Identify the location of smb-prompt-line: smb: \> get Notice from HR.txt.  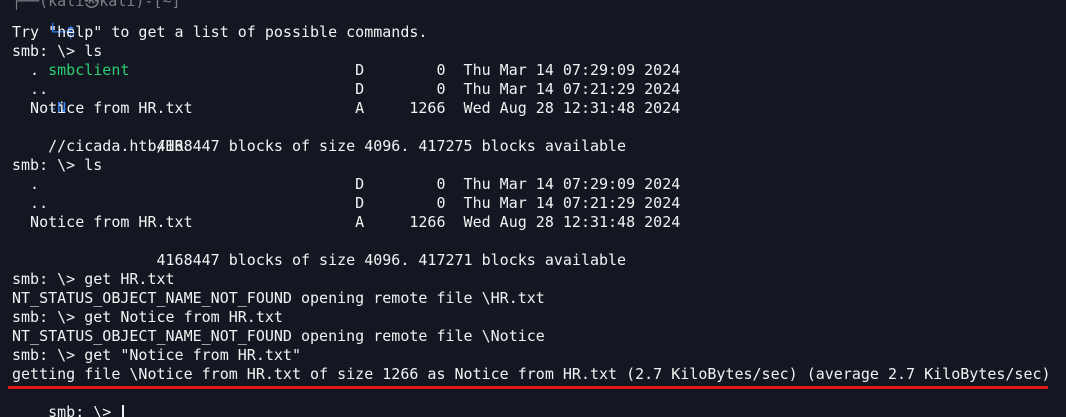
(147, 317).